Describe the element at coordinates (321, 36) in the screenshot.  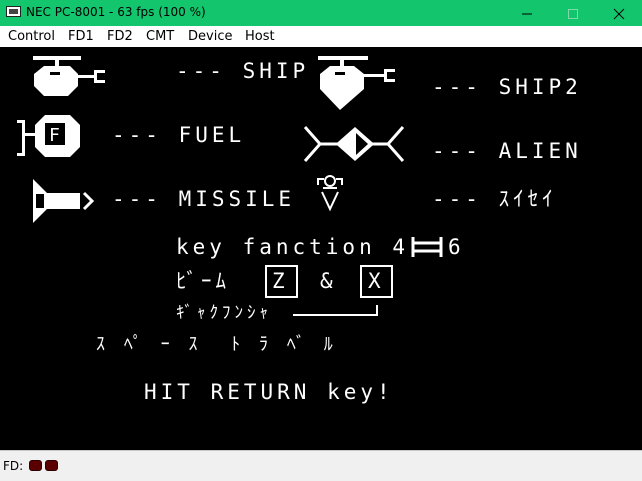
I see `menu-bar: Control FD1 FD2 CMT Device Host` at that location.